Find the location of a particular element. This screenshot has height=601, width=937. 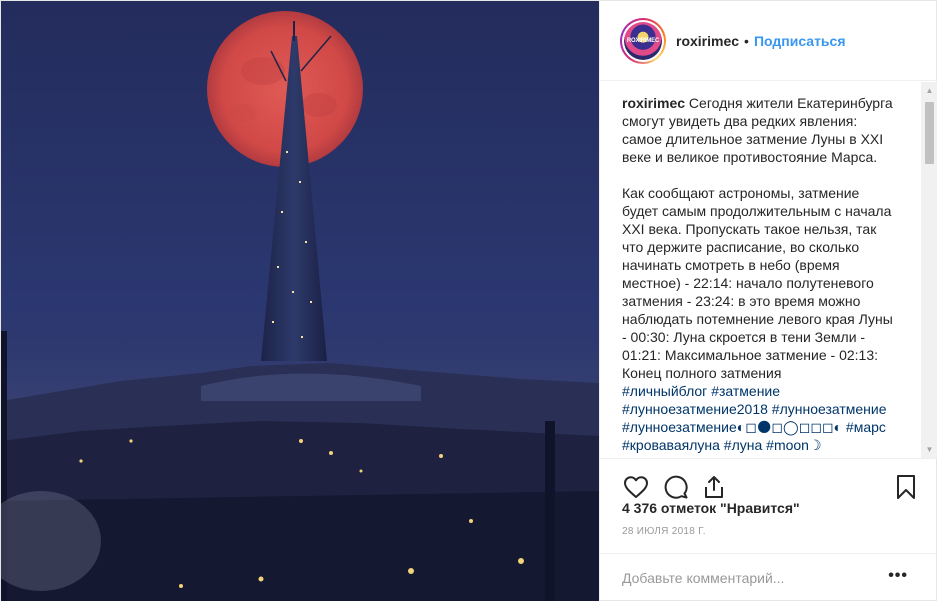

post-header: ROXIRIMEC roxirimec • Подписаться is located at coordinates (768, 41).